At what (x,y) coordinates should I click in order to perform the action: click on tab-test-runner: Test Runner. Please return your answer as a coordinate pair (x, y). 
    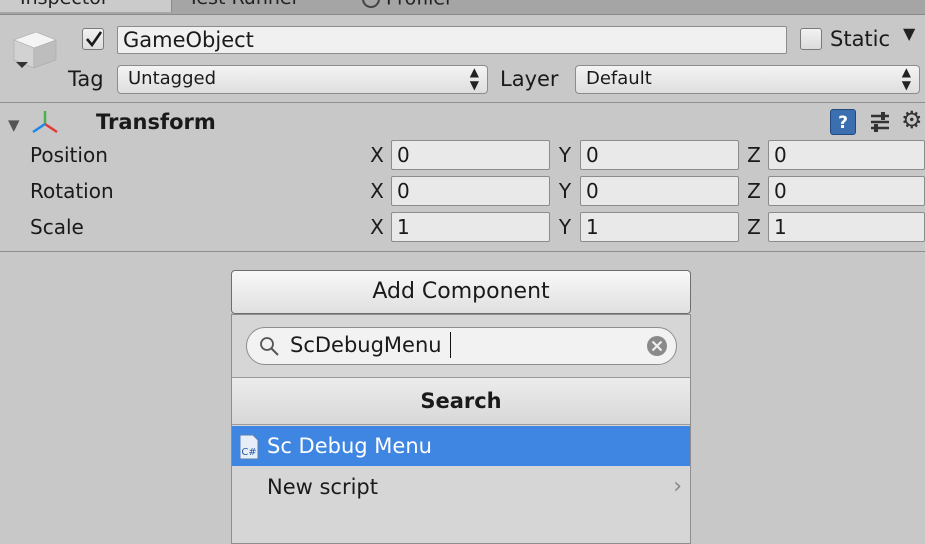
    Looking at the image, I should click on (243, 6).